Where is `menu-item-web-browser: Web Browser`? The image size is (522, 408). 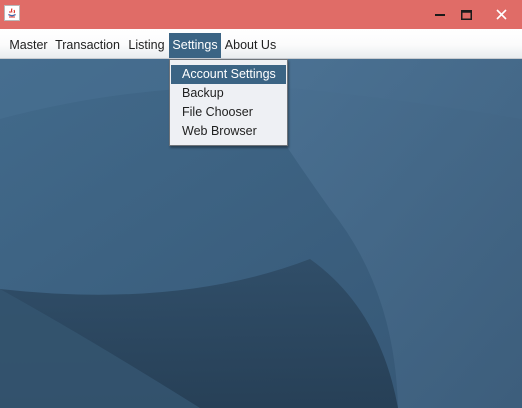 menu-item-web-browser: Web Browser is located at coordinates (228, 131).